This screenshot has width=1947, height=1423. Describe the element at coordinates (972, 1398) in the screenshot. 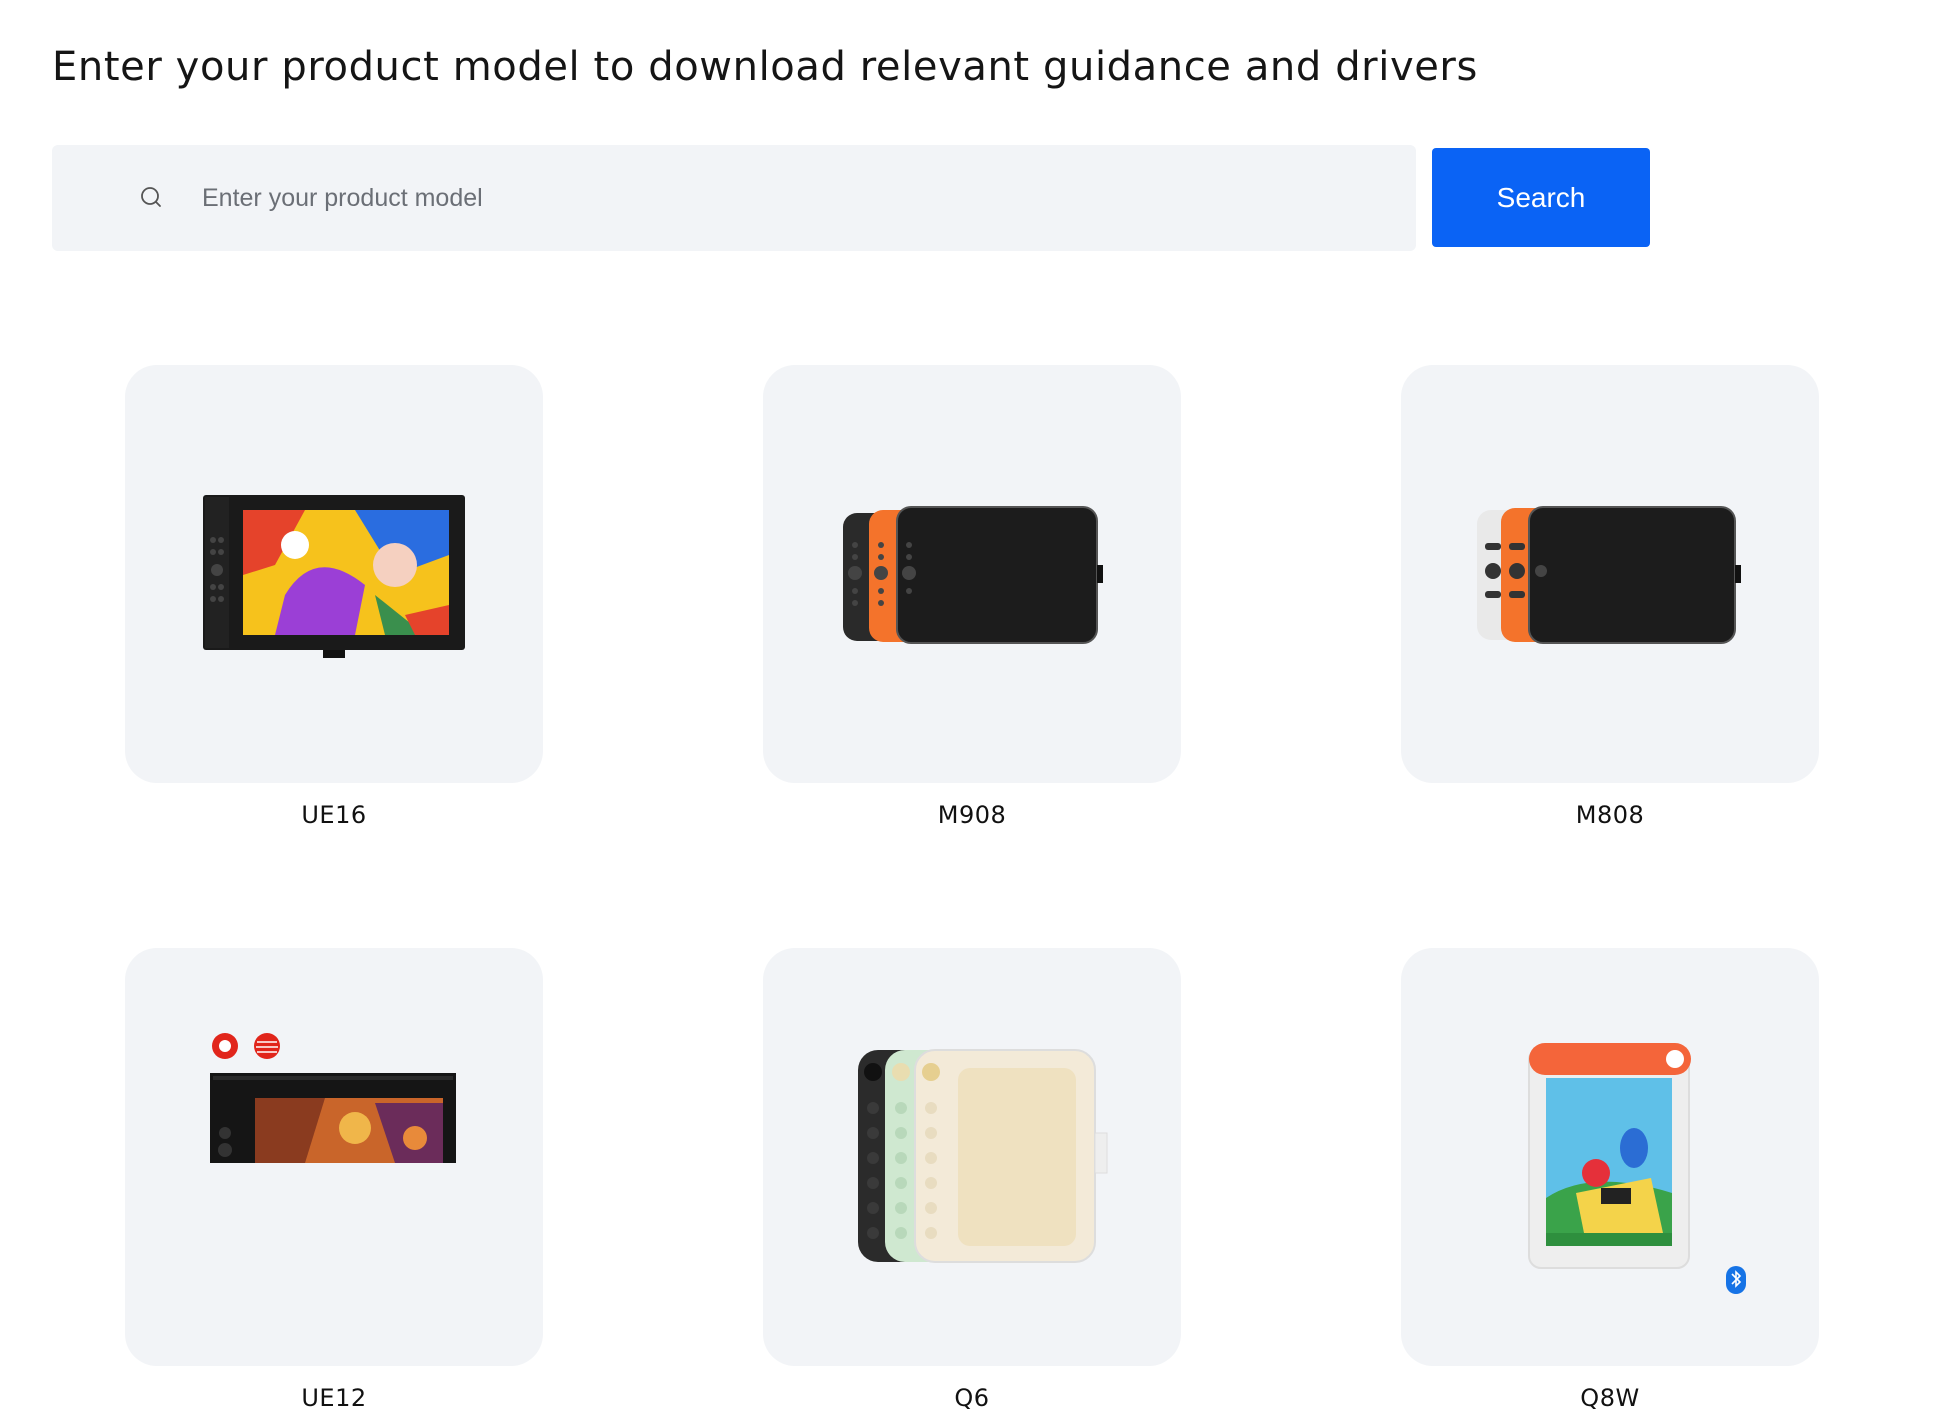

I see `product-model-label: Q6` at that location.